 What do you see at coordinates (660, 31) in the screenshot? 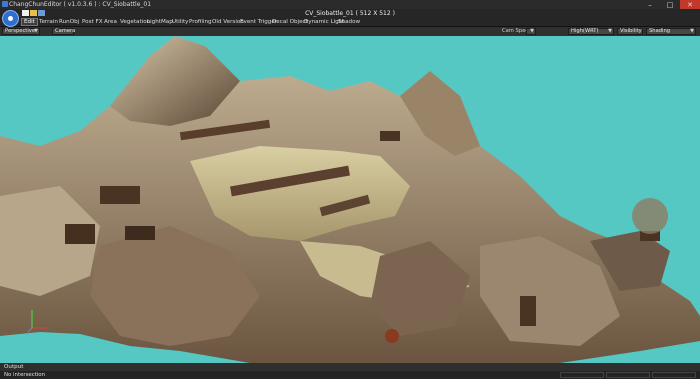
I see `shading-label: Shading` at bounding box center [660, 31].